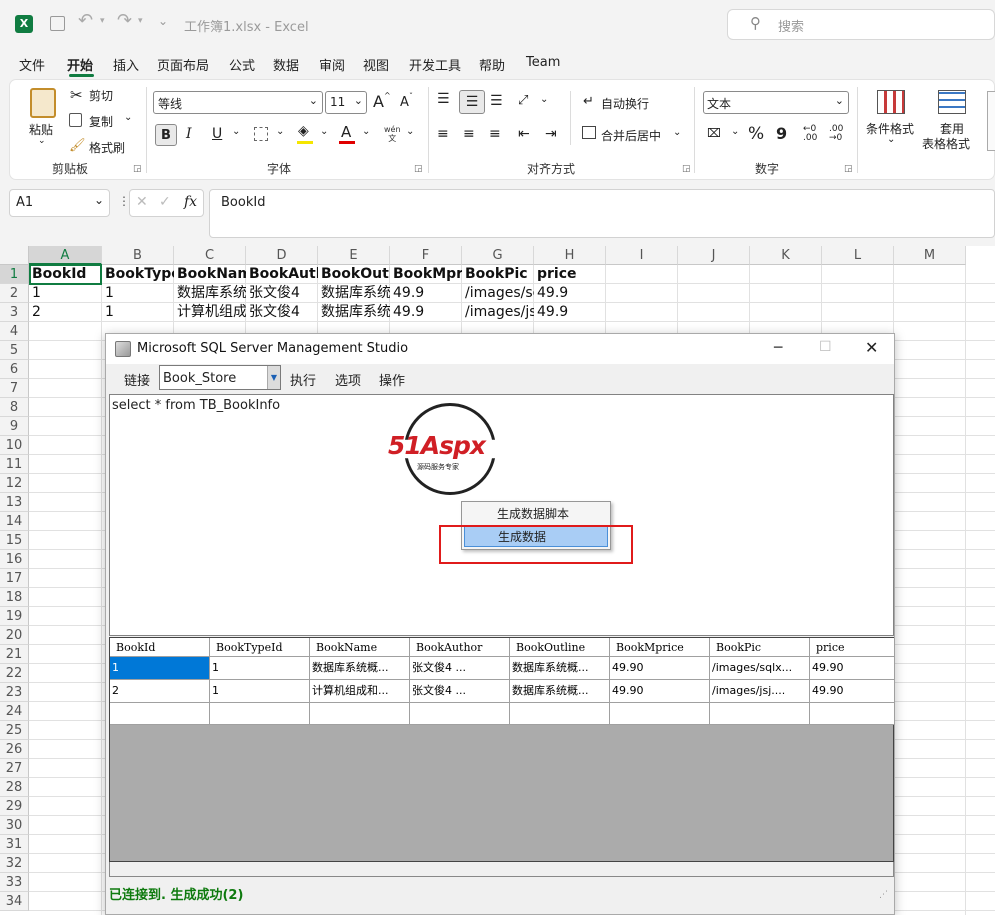 The width and height of the screenshot is (995, 915). What do you see at coordinates (101, 95) in the screenshot?
I see `cut-button: 剪切` at bounding box center [101, 95].